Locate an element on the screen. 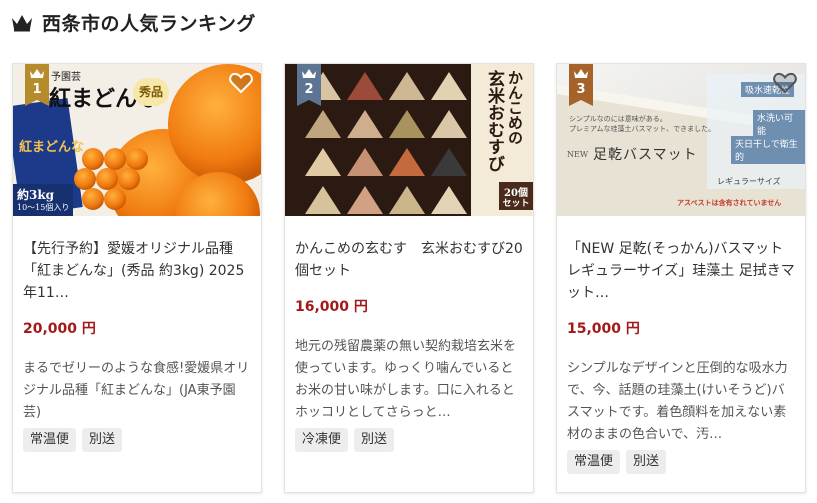  product-description: まるでゼリーのような食感!愛媛県オリジナル品種「紅まどんな」(JA東予園芸) is located at coordinates (136, 390).